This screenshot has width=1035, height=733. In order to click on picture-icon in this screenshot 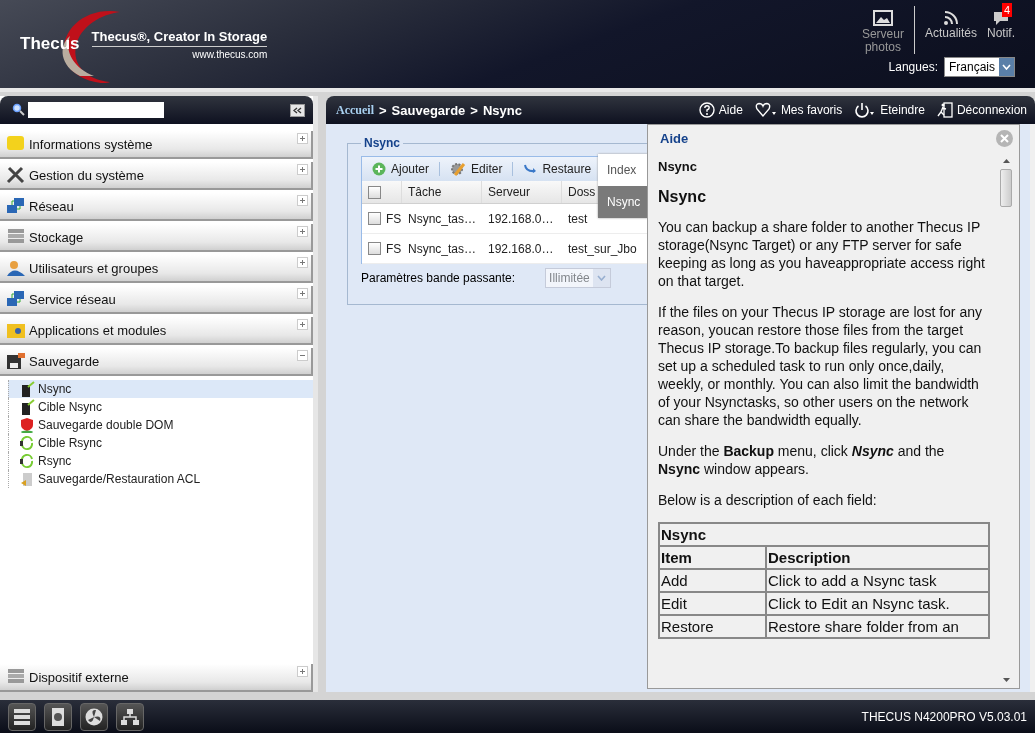, I will do `click(882, 18)`.